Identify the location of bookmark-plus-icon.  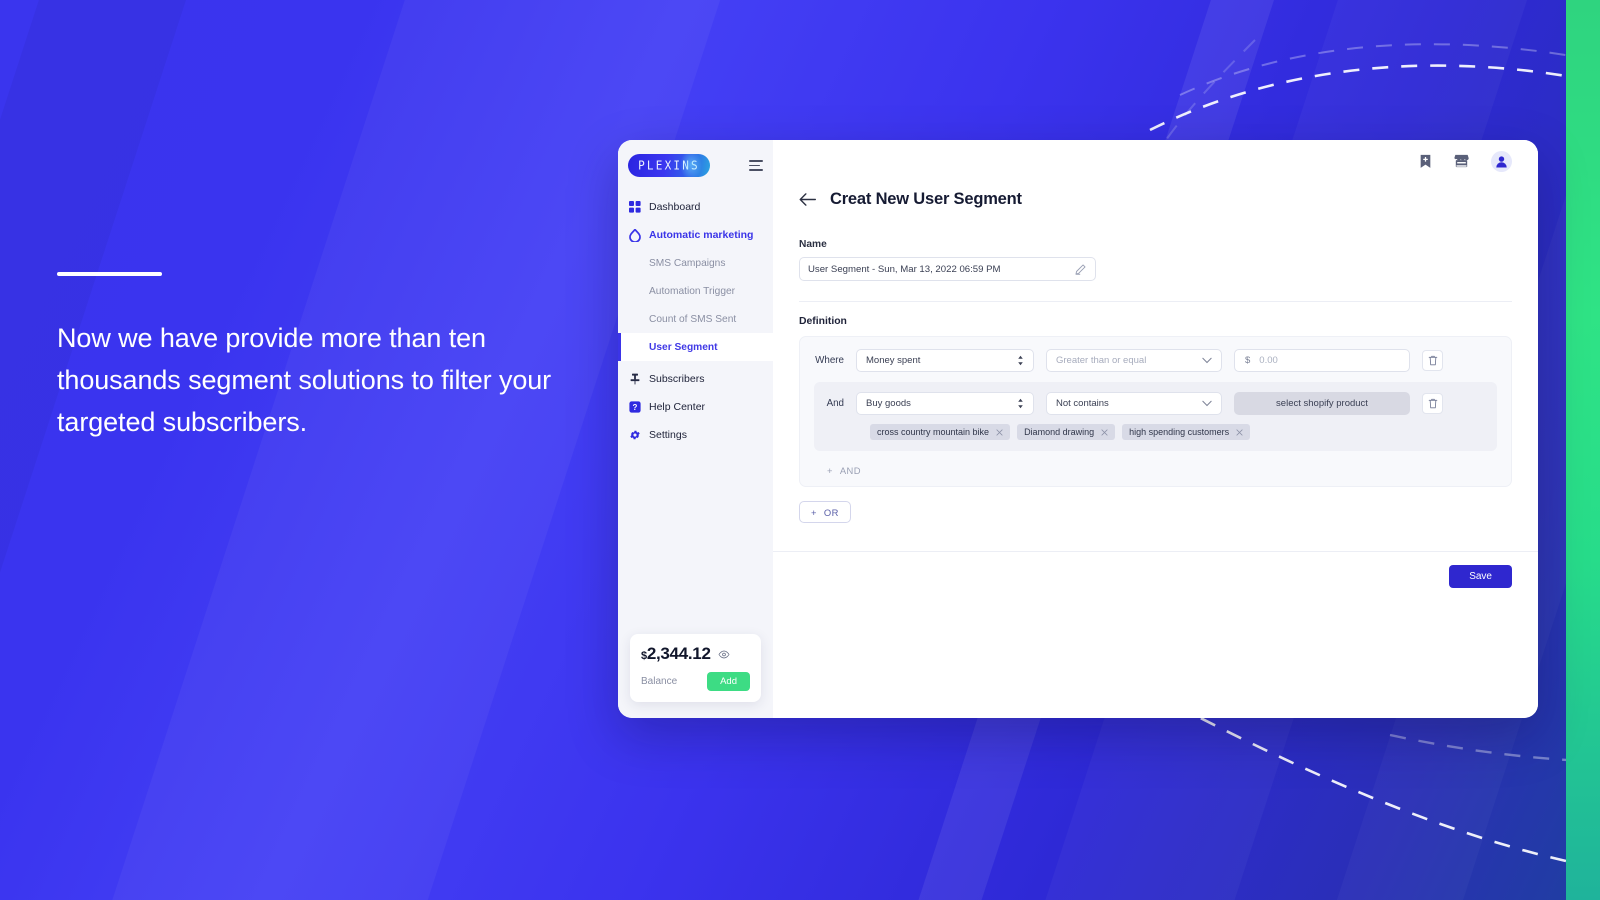
(1425, 161).